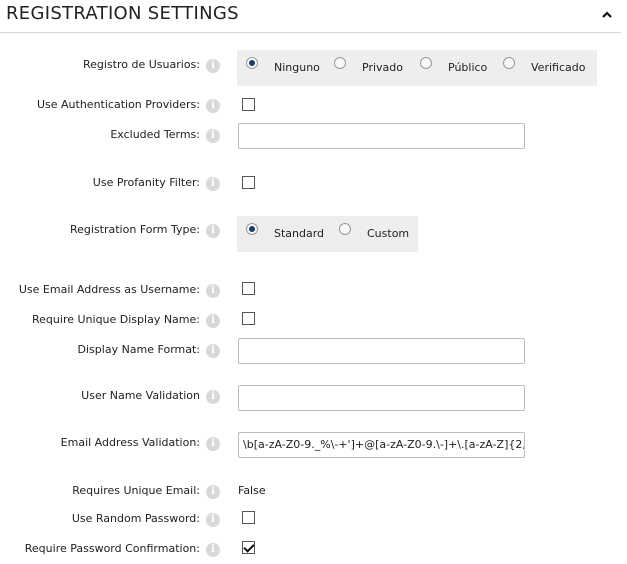 The width and height of the screenshot is (627, 564). I want to click on excluded-terms-label: Excluded Terms:, so click(155, 134).